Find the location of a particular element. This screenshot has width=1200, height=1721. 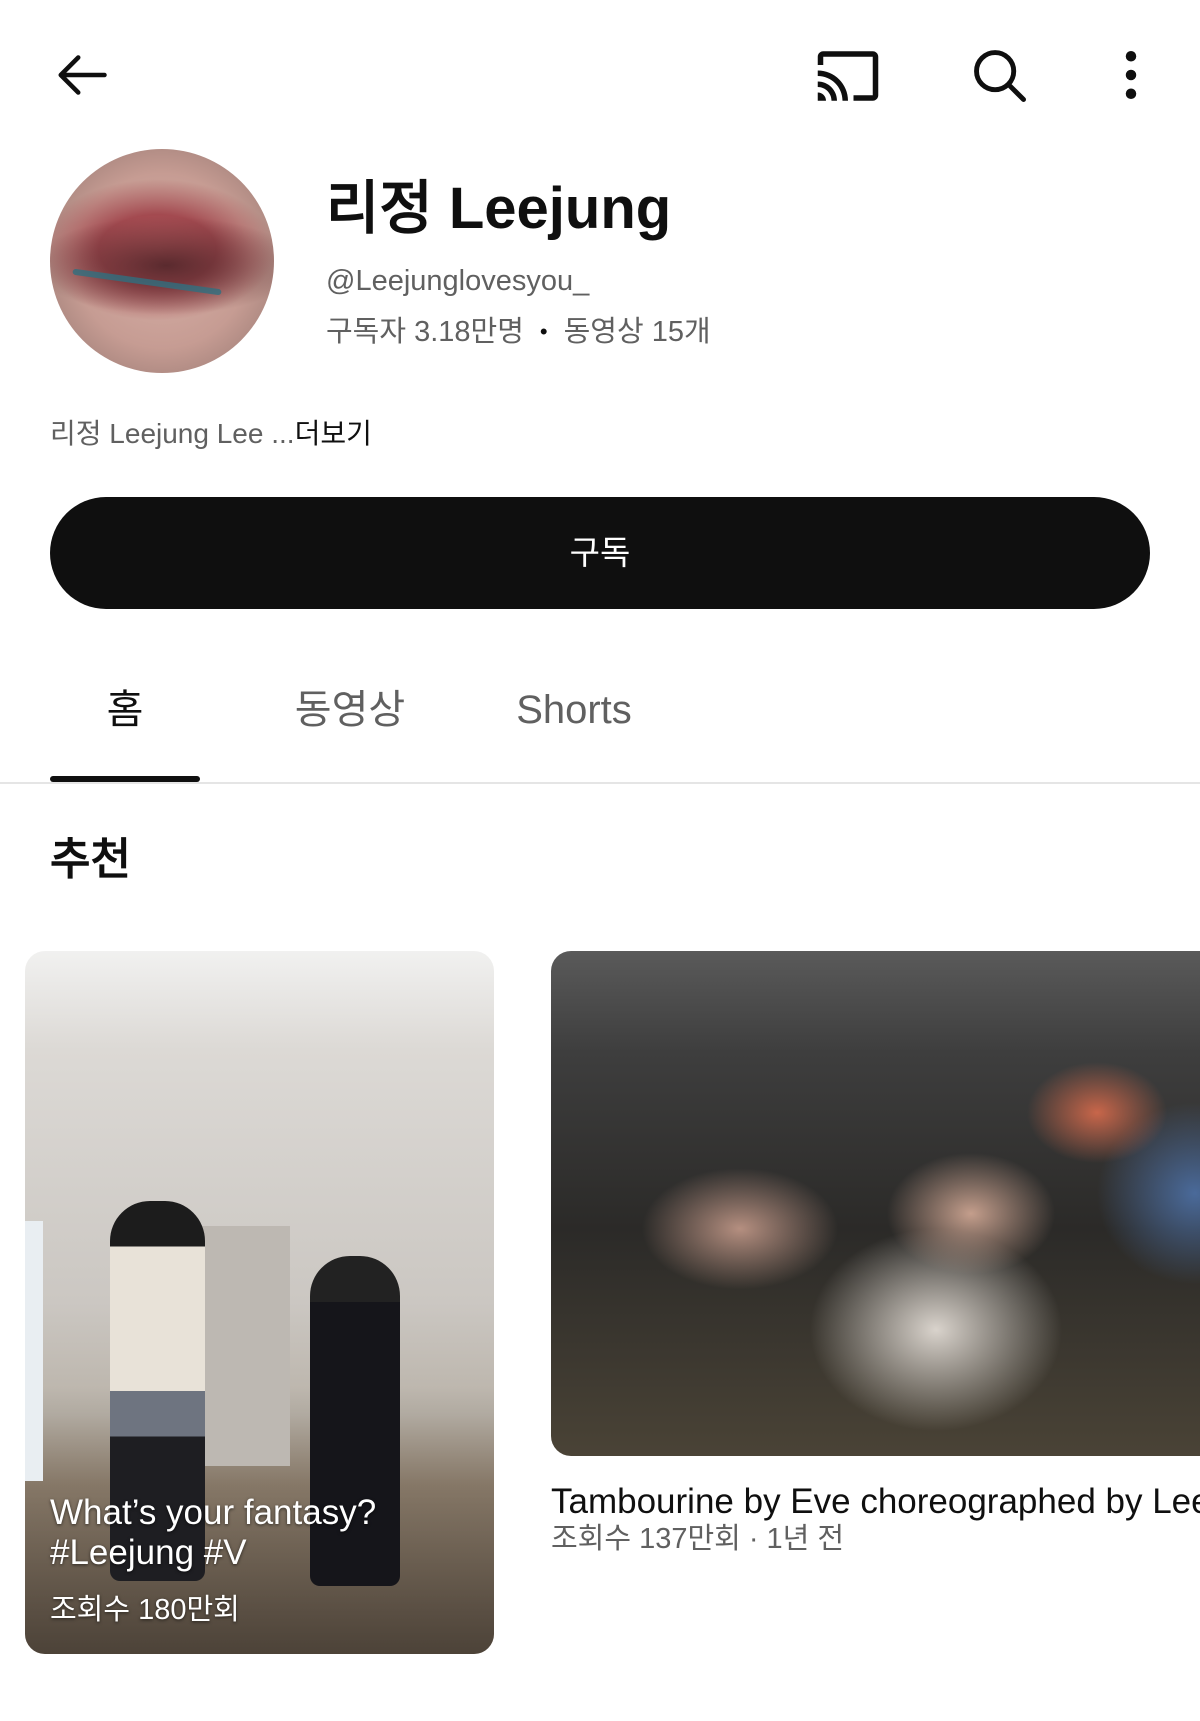

channel-description: 리정 Leejung Lee ...더보기 is located at coordinates (211, 434).